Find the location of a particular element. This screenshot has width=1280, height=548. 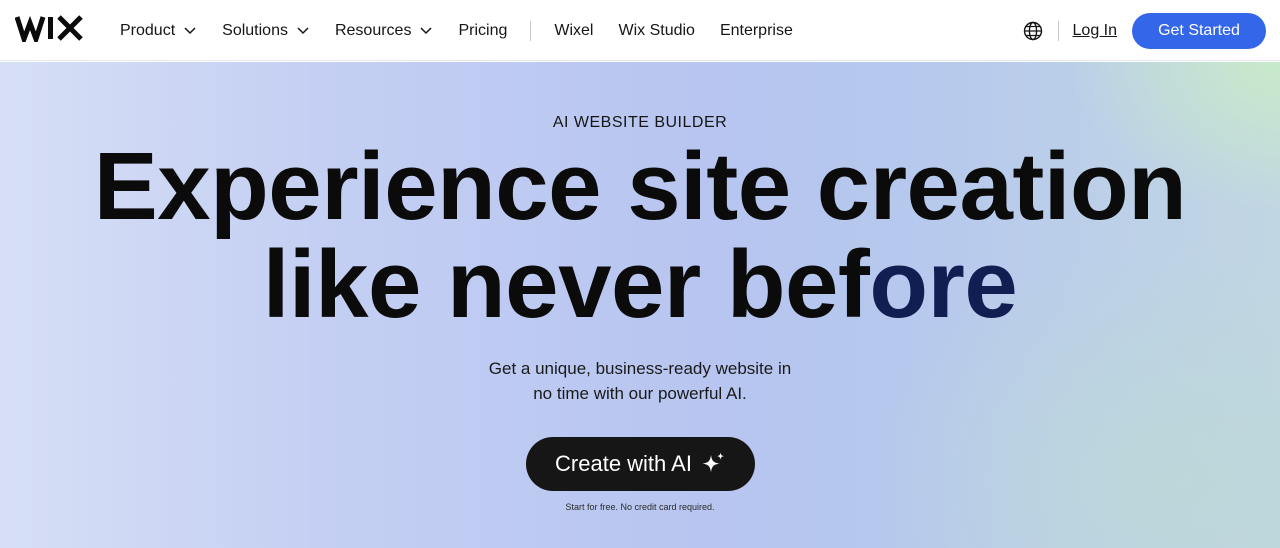

header-divider is located at coordinates (1058, 30).